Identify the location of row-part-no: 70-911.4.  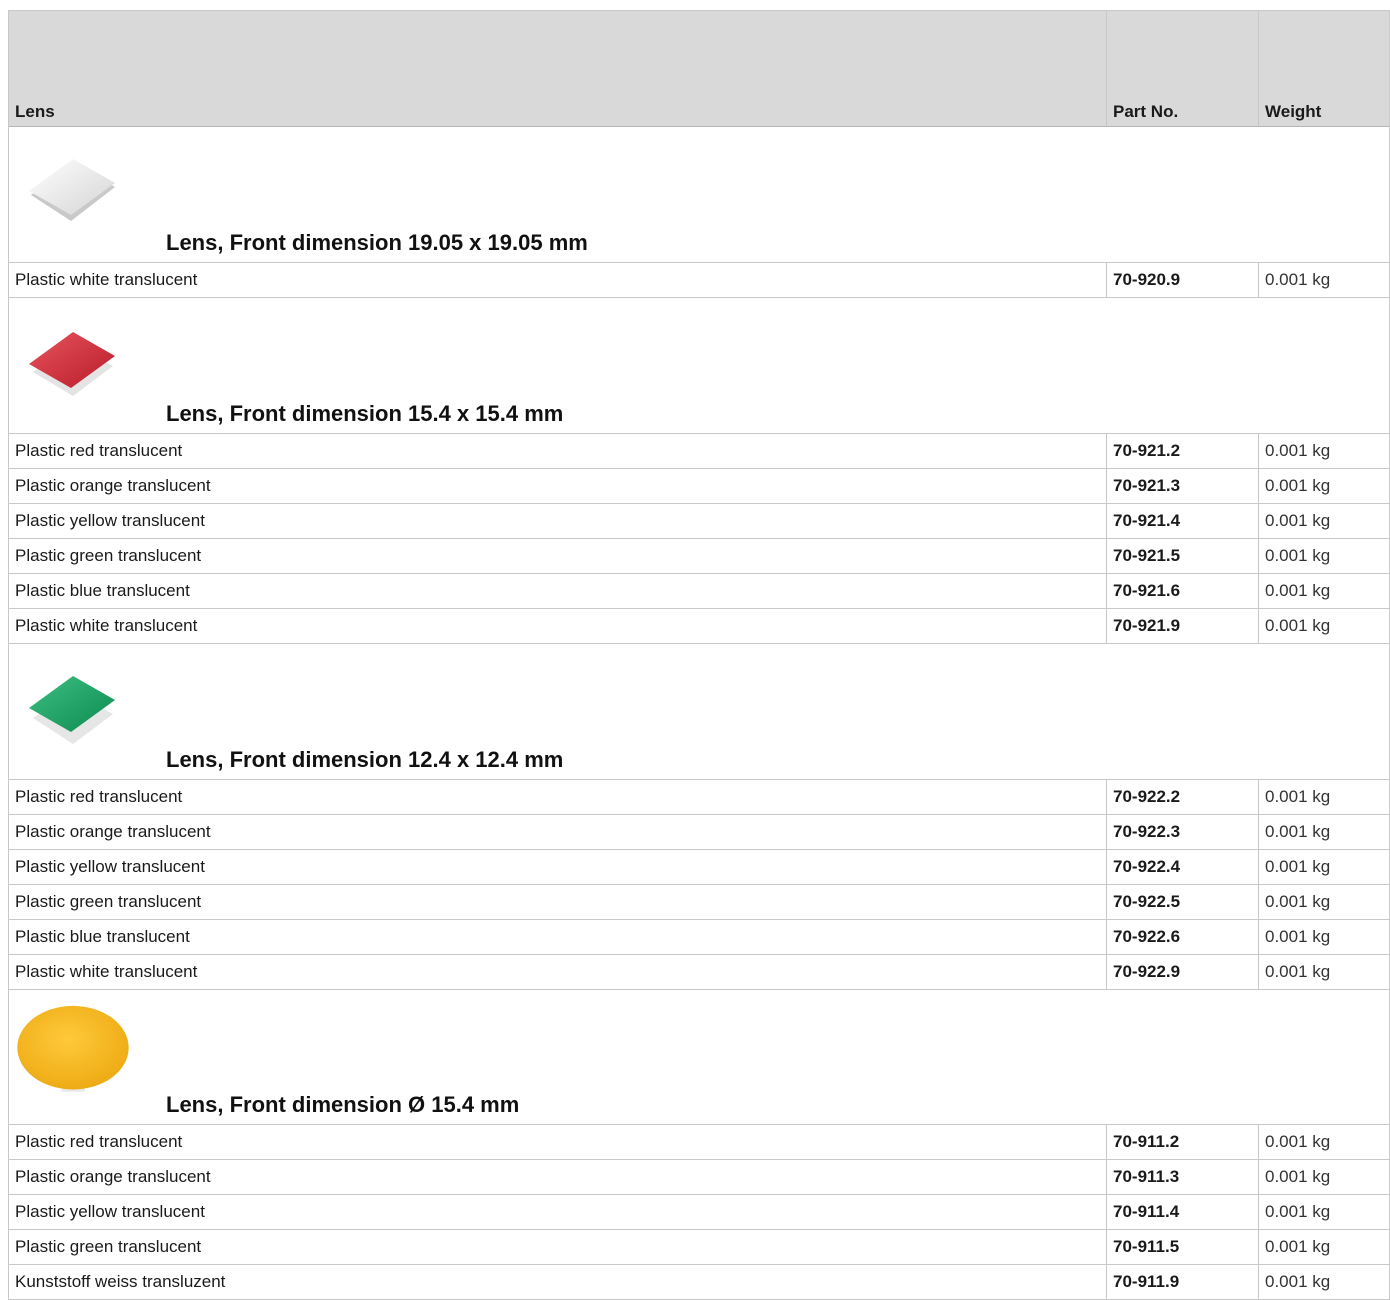
(1182, 1212).